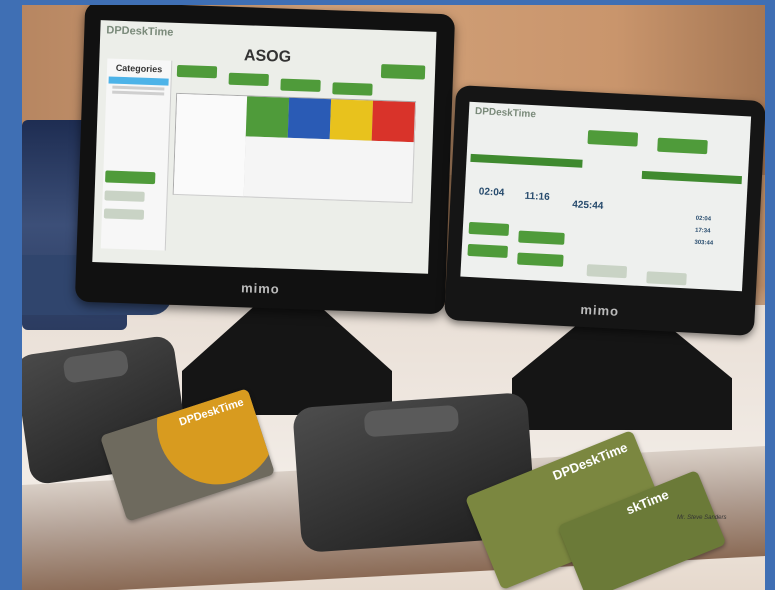 The image size is (775, 590). Describe the element at coordinates (138, 81) in the screenshot. I see `category-selected` at that location.